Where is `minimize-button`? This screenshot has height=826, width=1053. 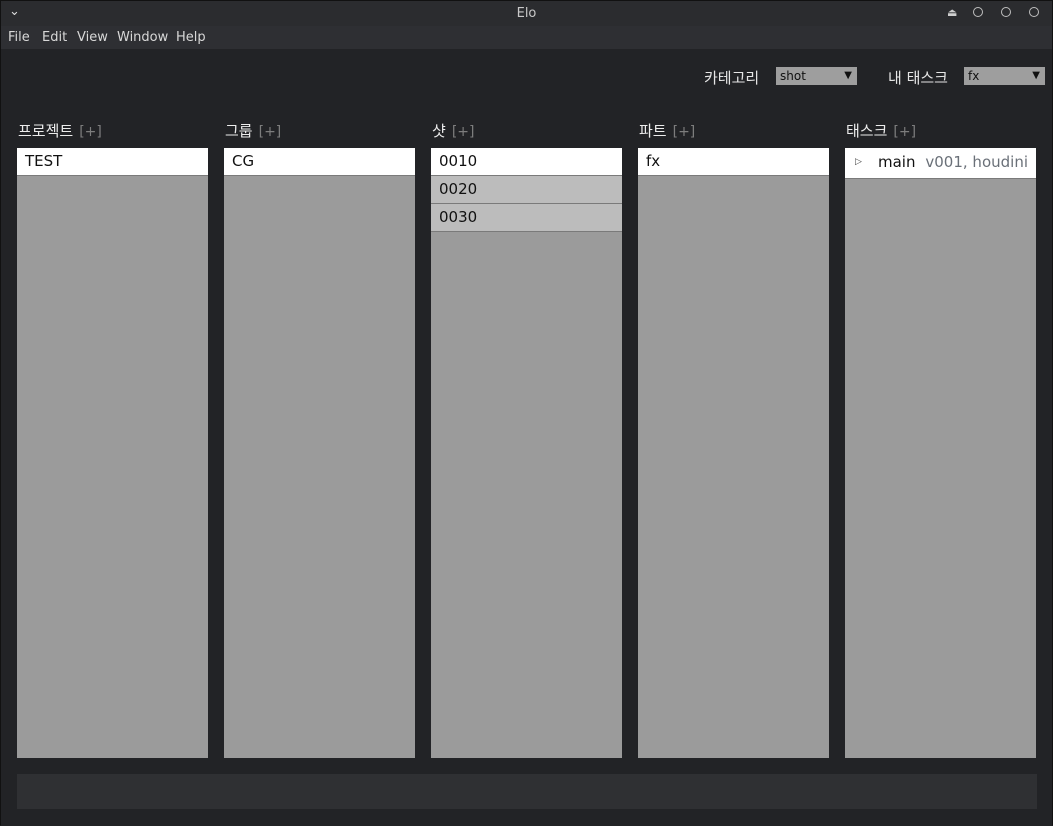 minimize-button is located at coordinates (978, 12).